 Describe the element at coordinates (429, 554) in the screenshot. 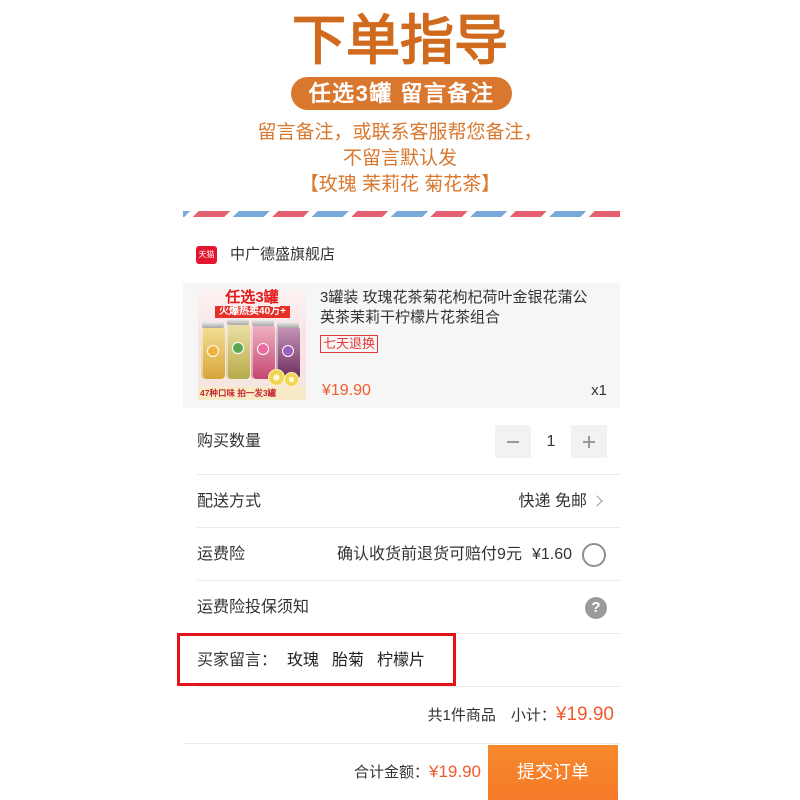

I see `insurance-description: 确认收货前退货可赔付9元` at that location.